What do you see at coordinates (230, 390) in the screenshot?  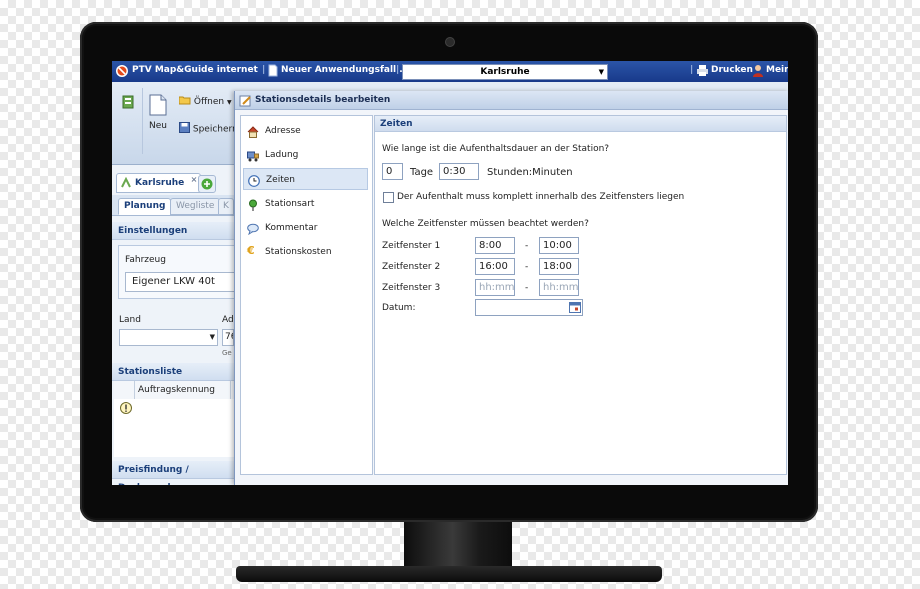 I see `column-divider` at bounding box center [230, 390].